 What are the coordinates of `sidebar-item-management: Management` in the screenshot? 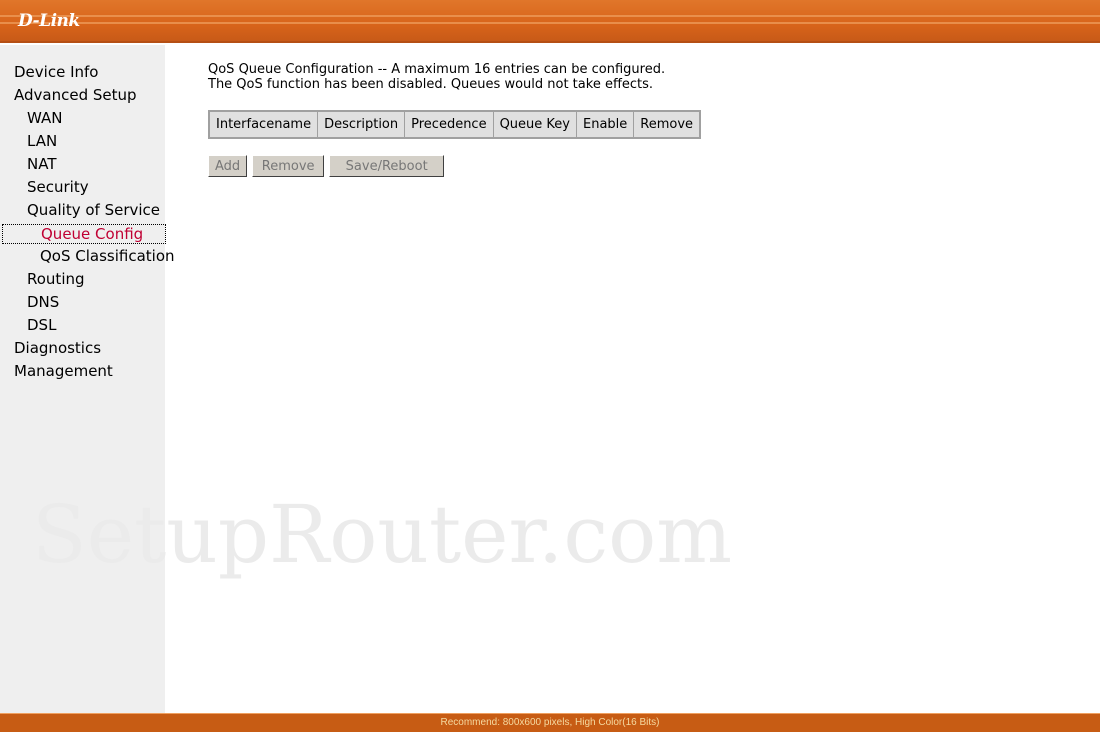 It's located at (96, 371).